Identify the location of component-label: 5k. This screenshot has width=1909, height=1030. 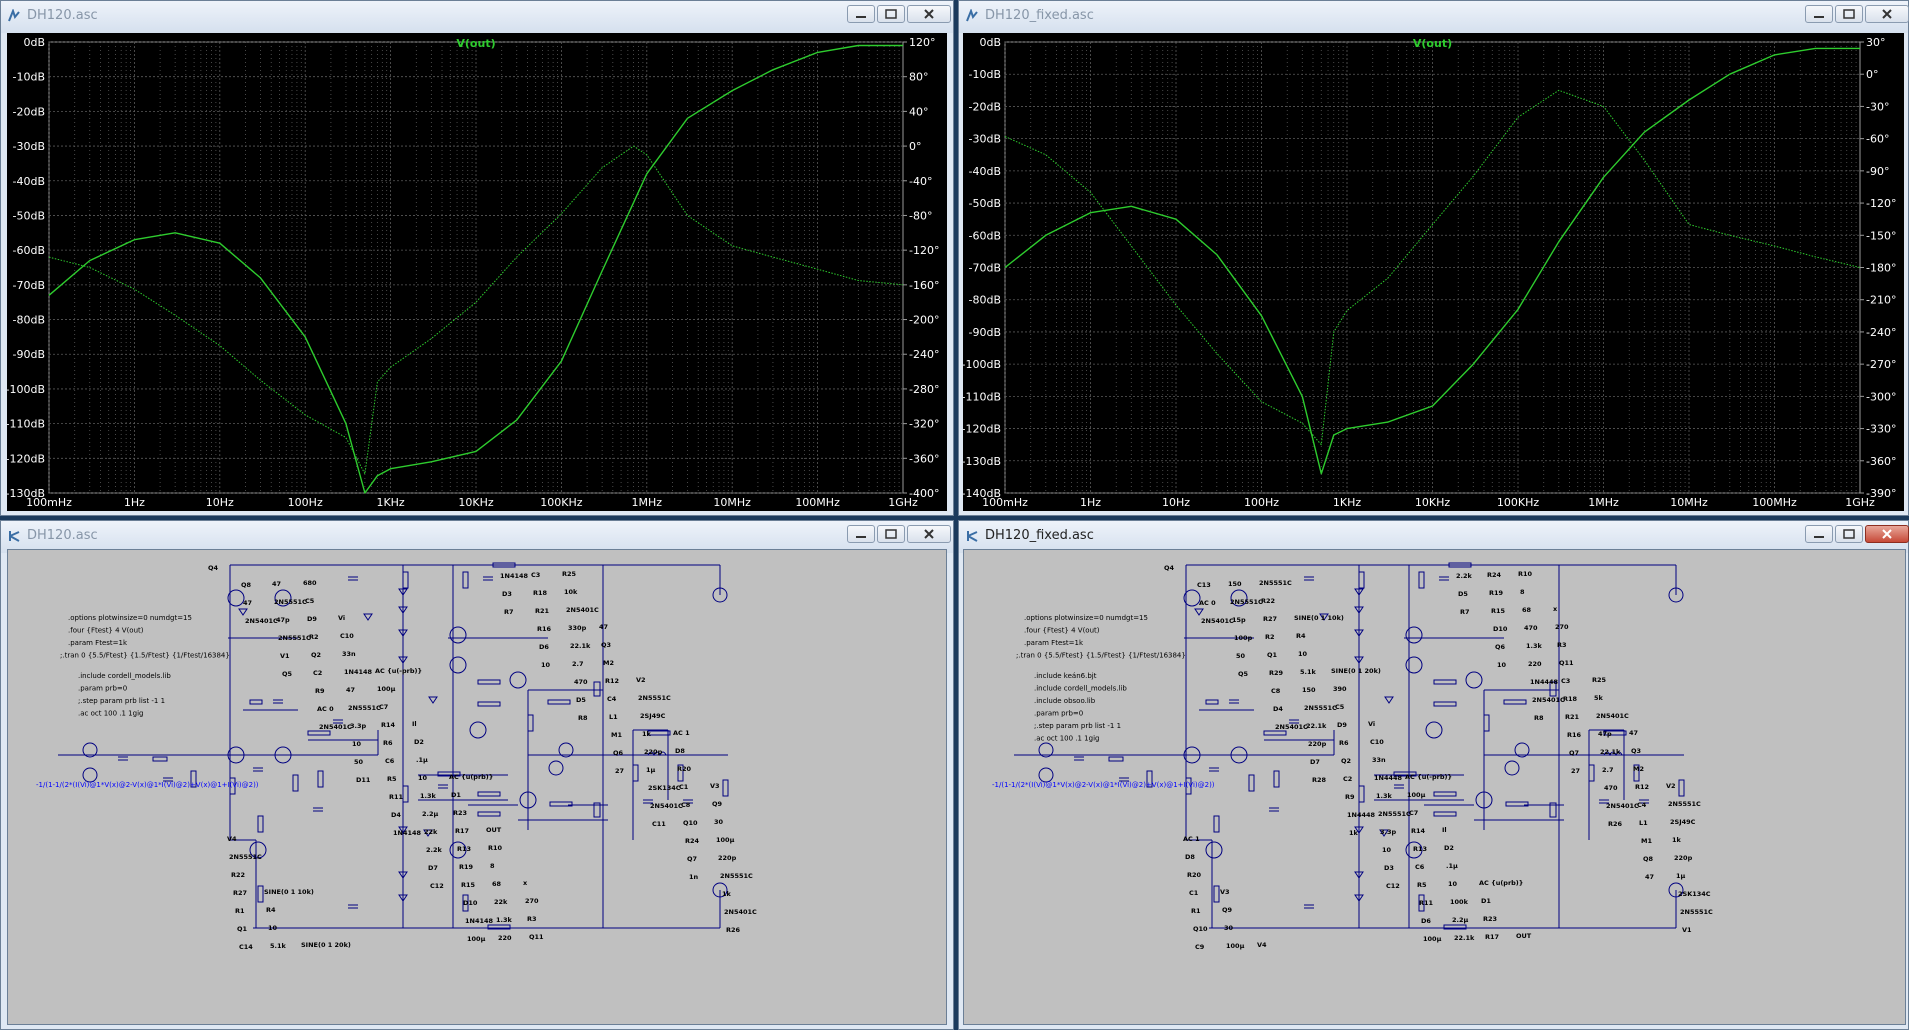
(1599, 698).